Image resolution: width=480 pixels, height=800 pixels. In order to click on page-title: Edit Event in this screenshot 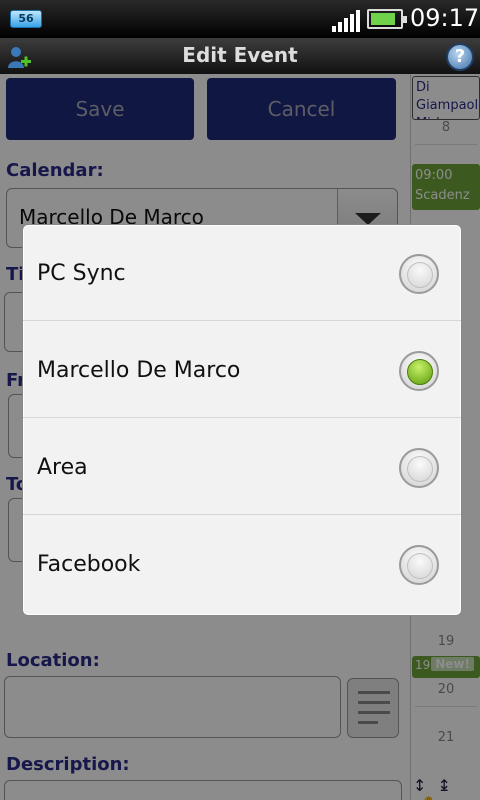, I will do `click(240, 55)`.